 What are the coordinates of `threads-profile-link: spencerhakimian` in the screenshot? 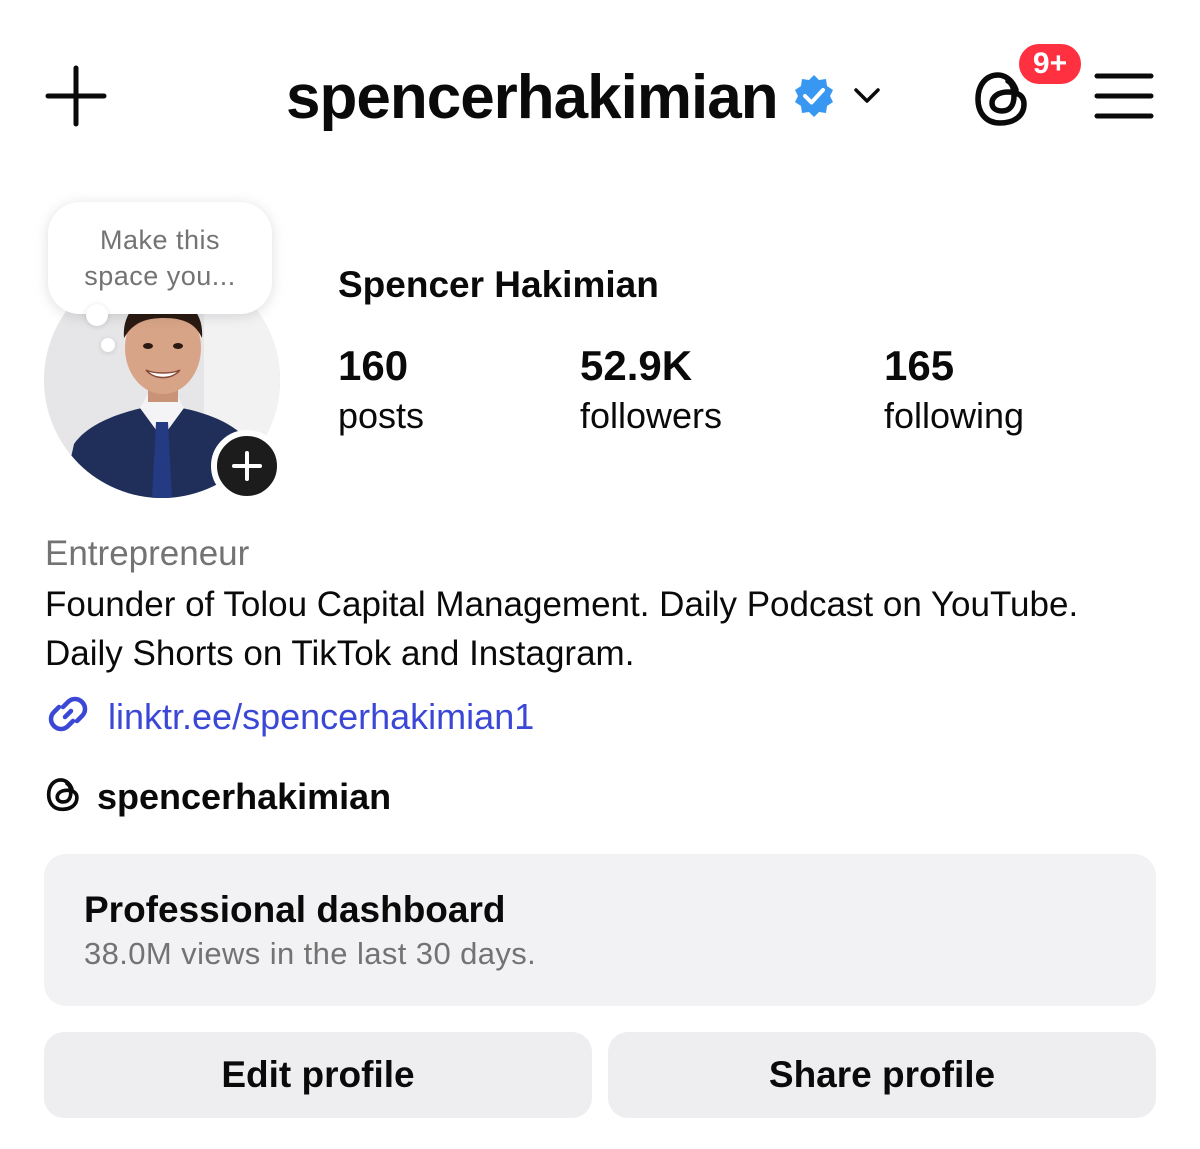 It's located at (218, 796).